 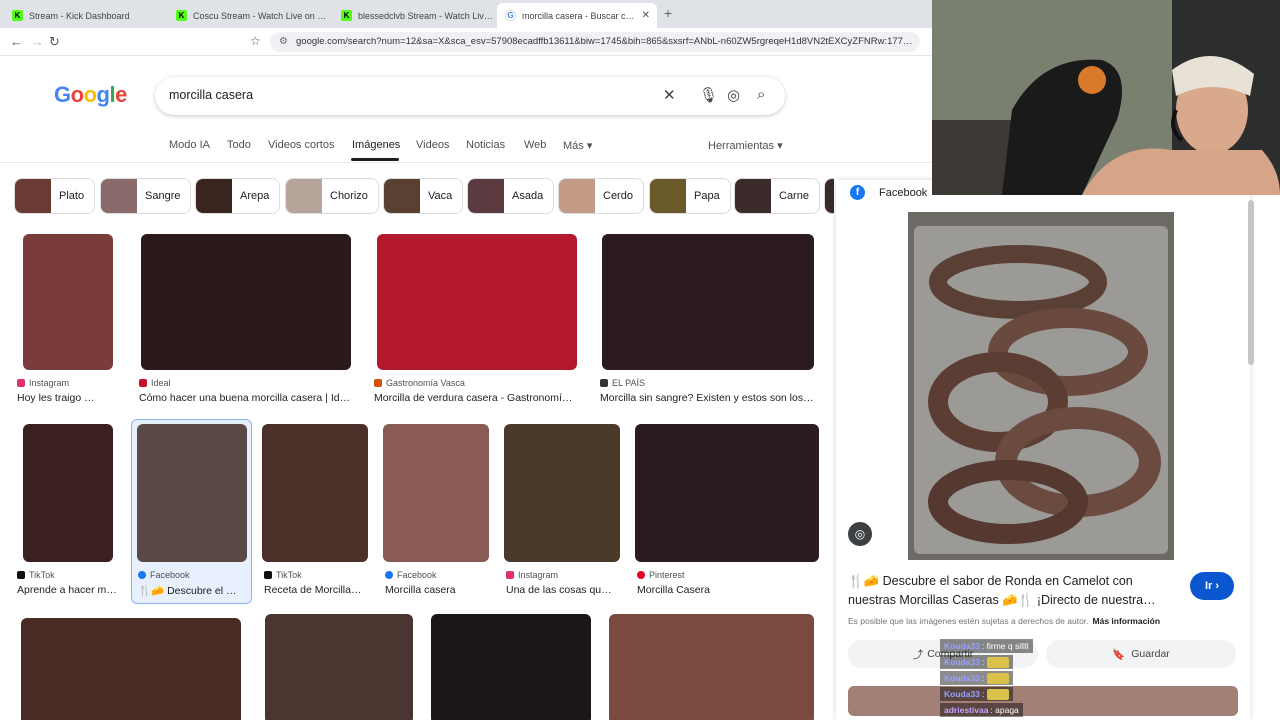 I want to click on tab-google-search: G morcilla casera - Buscar con Google ✕, so click(x=577, y=15).